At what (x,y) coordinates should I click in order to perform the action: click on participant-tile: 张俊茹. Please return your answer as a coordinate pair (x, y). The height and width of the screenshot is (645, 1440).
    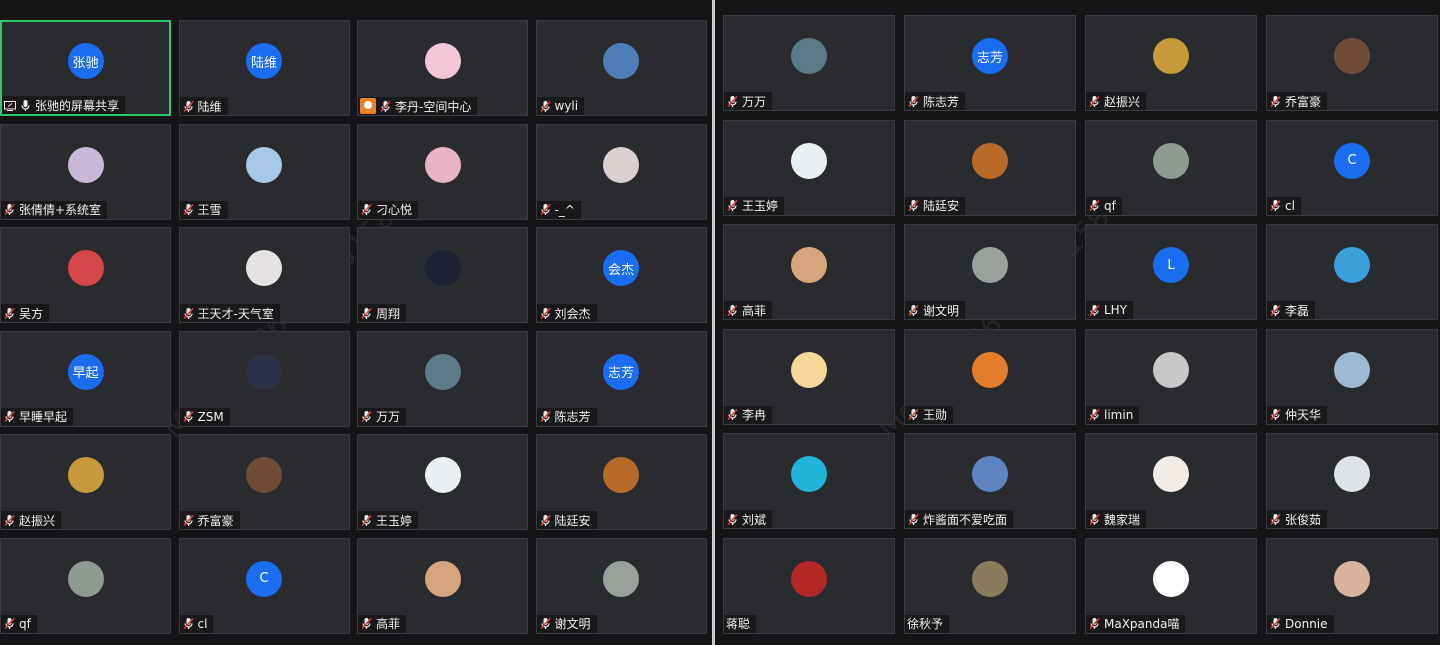
    Looking at the image, I should click on (1352, 481).